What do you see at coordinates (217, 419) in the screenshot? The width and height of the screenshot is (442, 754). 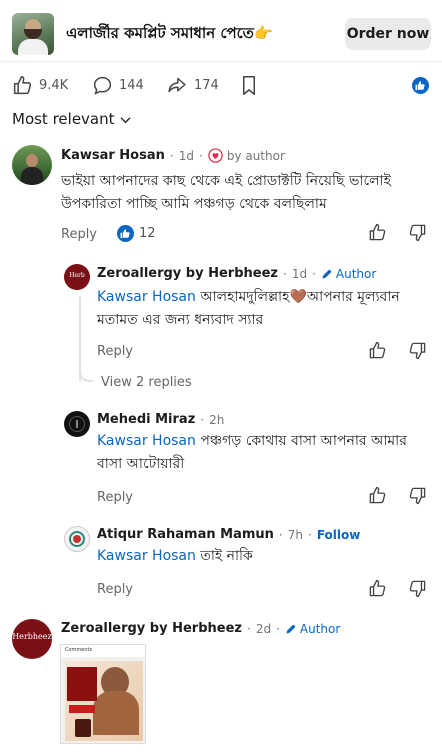 I see `reply-time: 2h` at bounding box center [217, 419].